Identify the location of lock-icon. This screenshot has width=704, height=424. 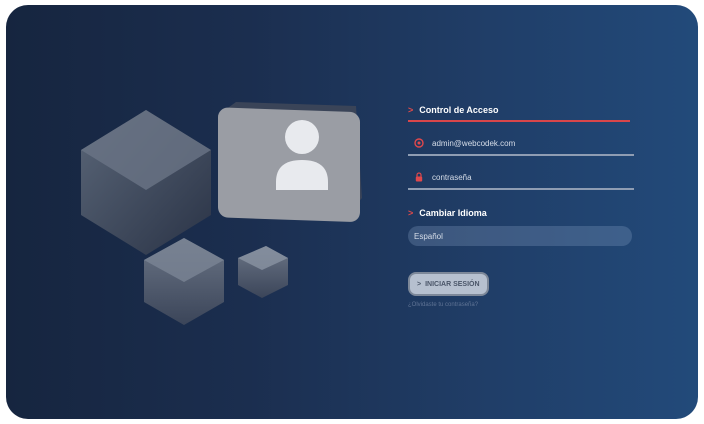
(419, 177).